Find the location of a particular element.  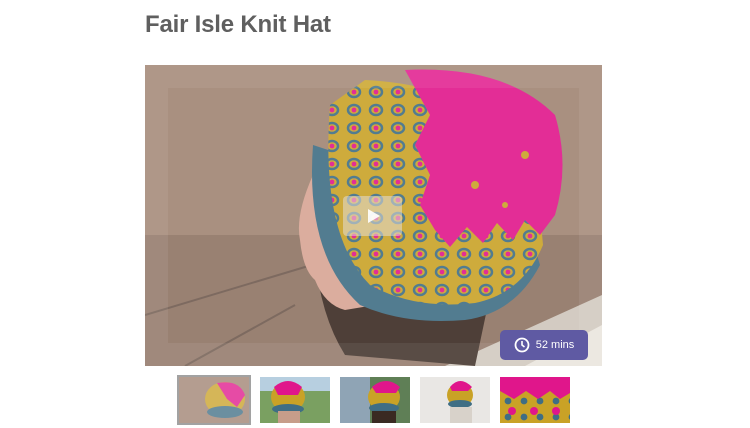

page-title: Fair Isle Knit Hat is located at coordinates (238, 24).